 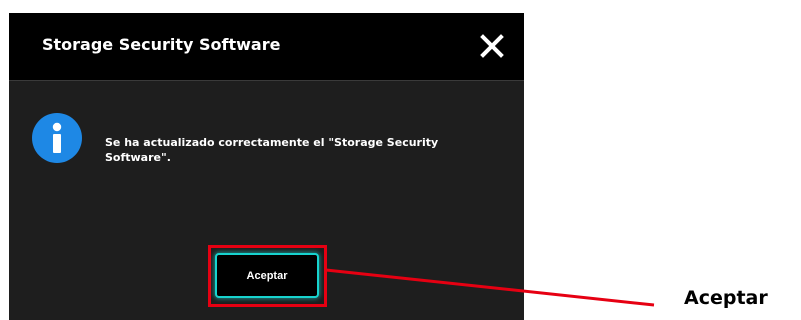 What do you see at coordinates (490, 287) in the screenshot?
I see `callout-line` at bounding box center [490, 287].